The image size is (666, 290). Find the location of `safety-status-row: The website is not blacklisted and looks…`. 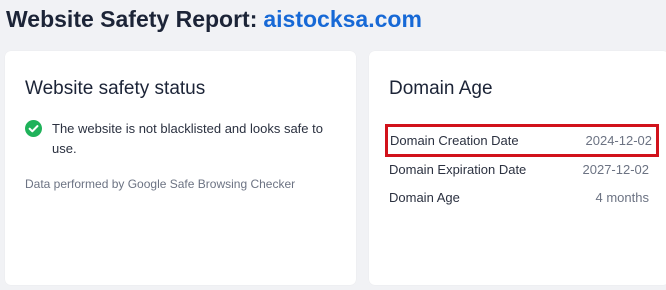

safety-status-row: The website is not blacklisted and looks… is located at coordinates (185, 139).